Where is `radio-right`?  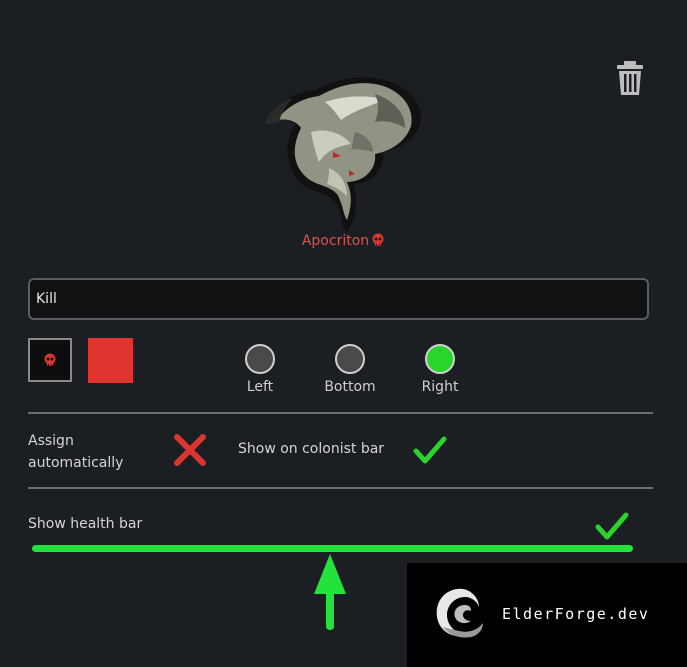 radio-right is located at coordinates (440, 359).